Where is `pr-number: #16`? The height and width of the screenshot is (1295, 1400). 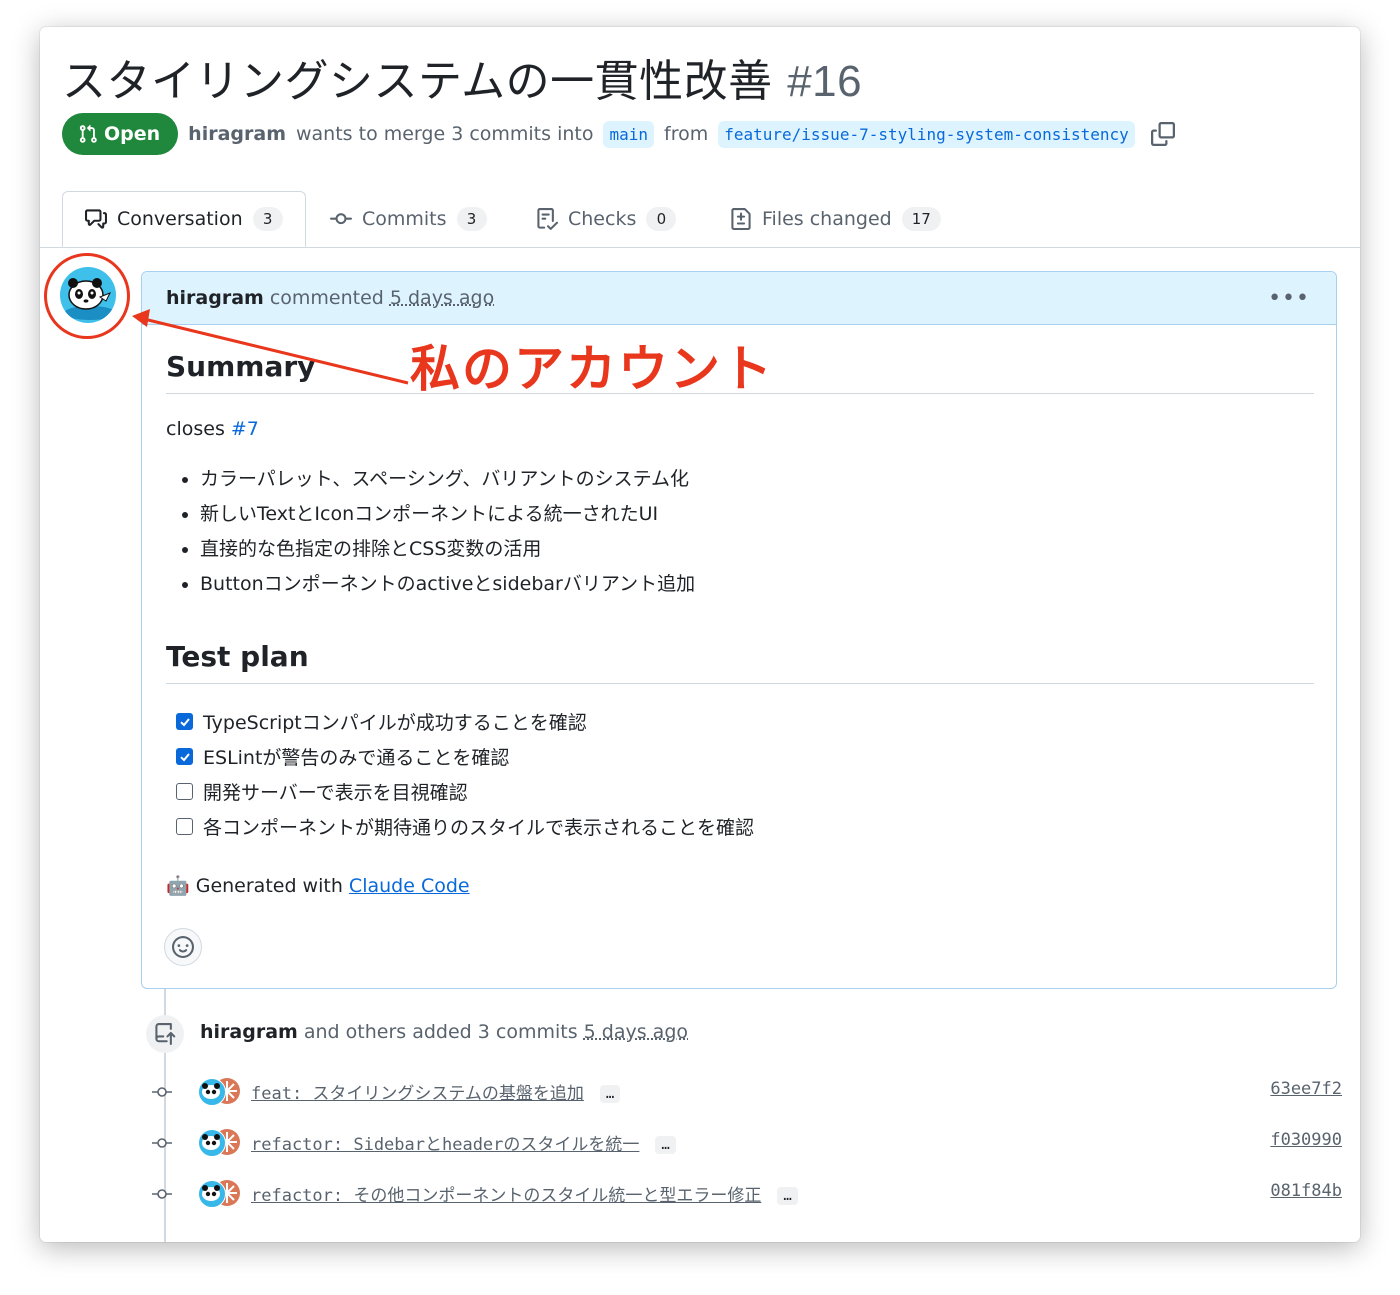 pr-number: #16 is located at coordinates (825, 81).